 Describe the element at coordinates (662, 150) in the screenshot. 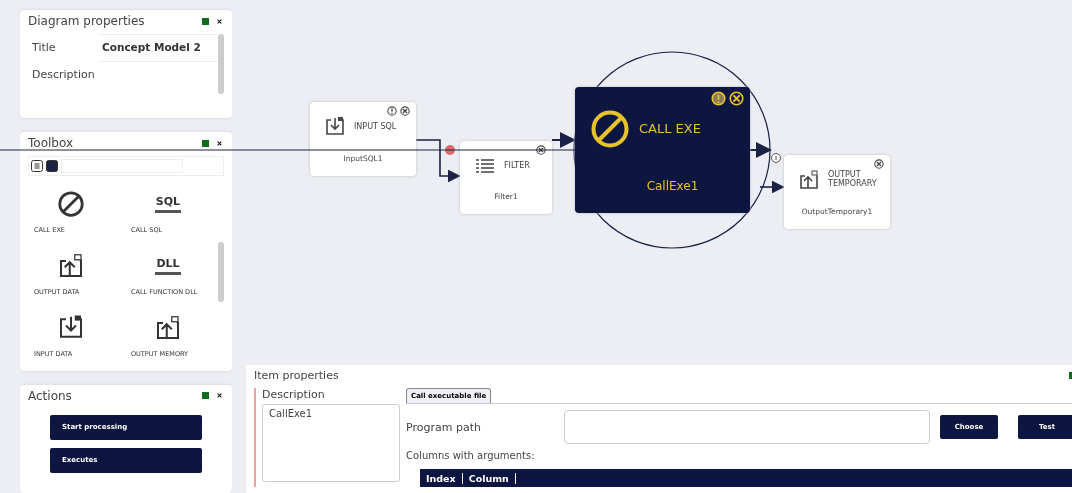

I see `selected-node: CALL EXE CallExe1` at that location.